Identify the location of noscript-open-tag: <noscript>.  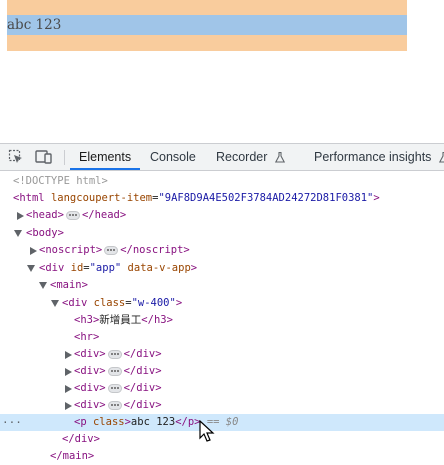
(71, 250).